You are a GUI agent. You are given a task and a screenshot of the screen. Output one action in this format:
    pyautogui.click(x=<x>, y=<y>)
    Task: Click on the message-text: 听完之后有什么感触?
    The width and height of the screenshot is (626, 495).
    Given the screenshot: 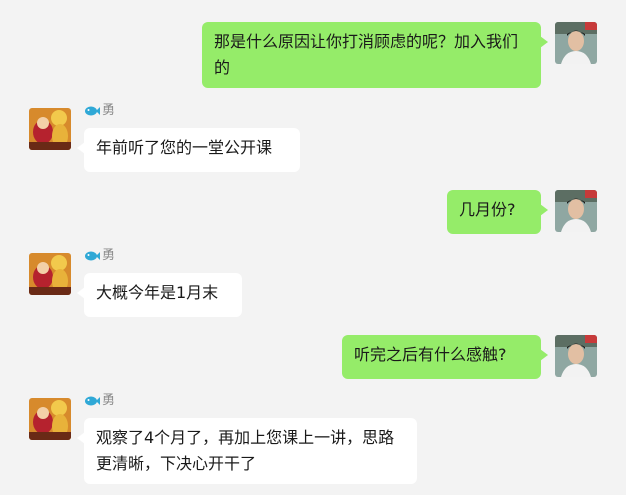 What is the action you would take?
    pyautogui.click(x=430, y=354)
    